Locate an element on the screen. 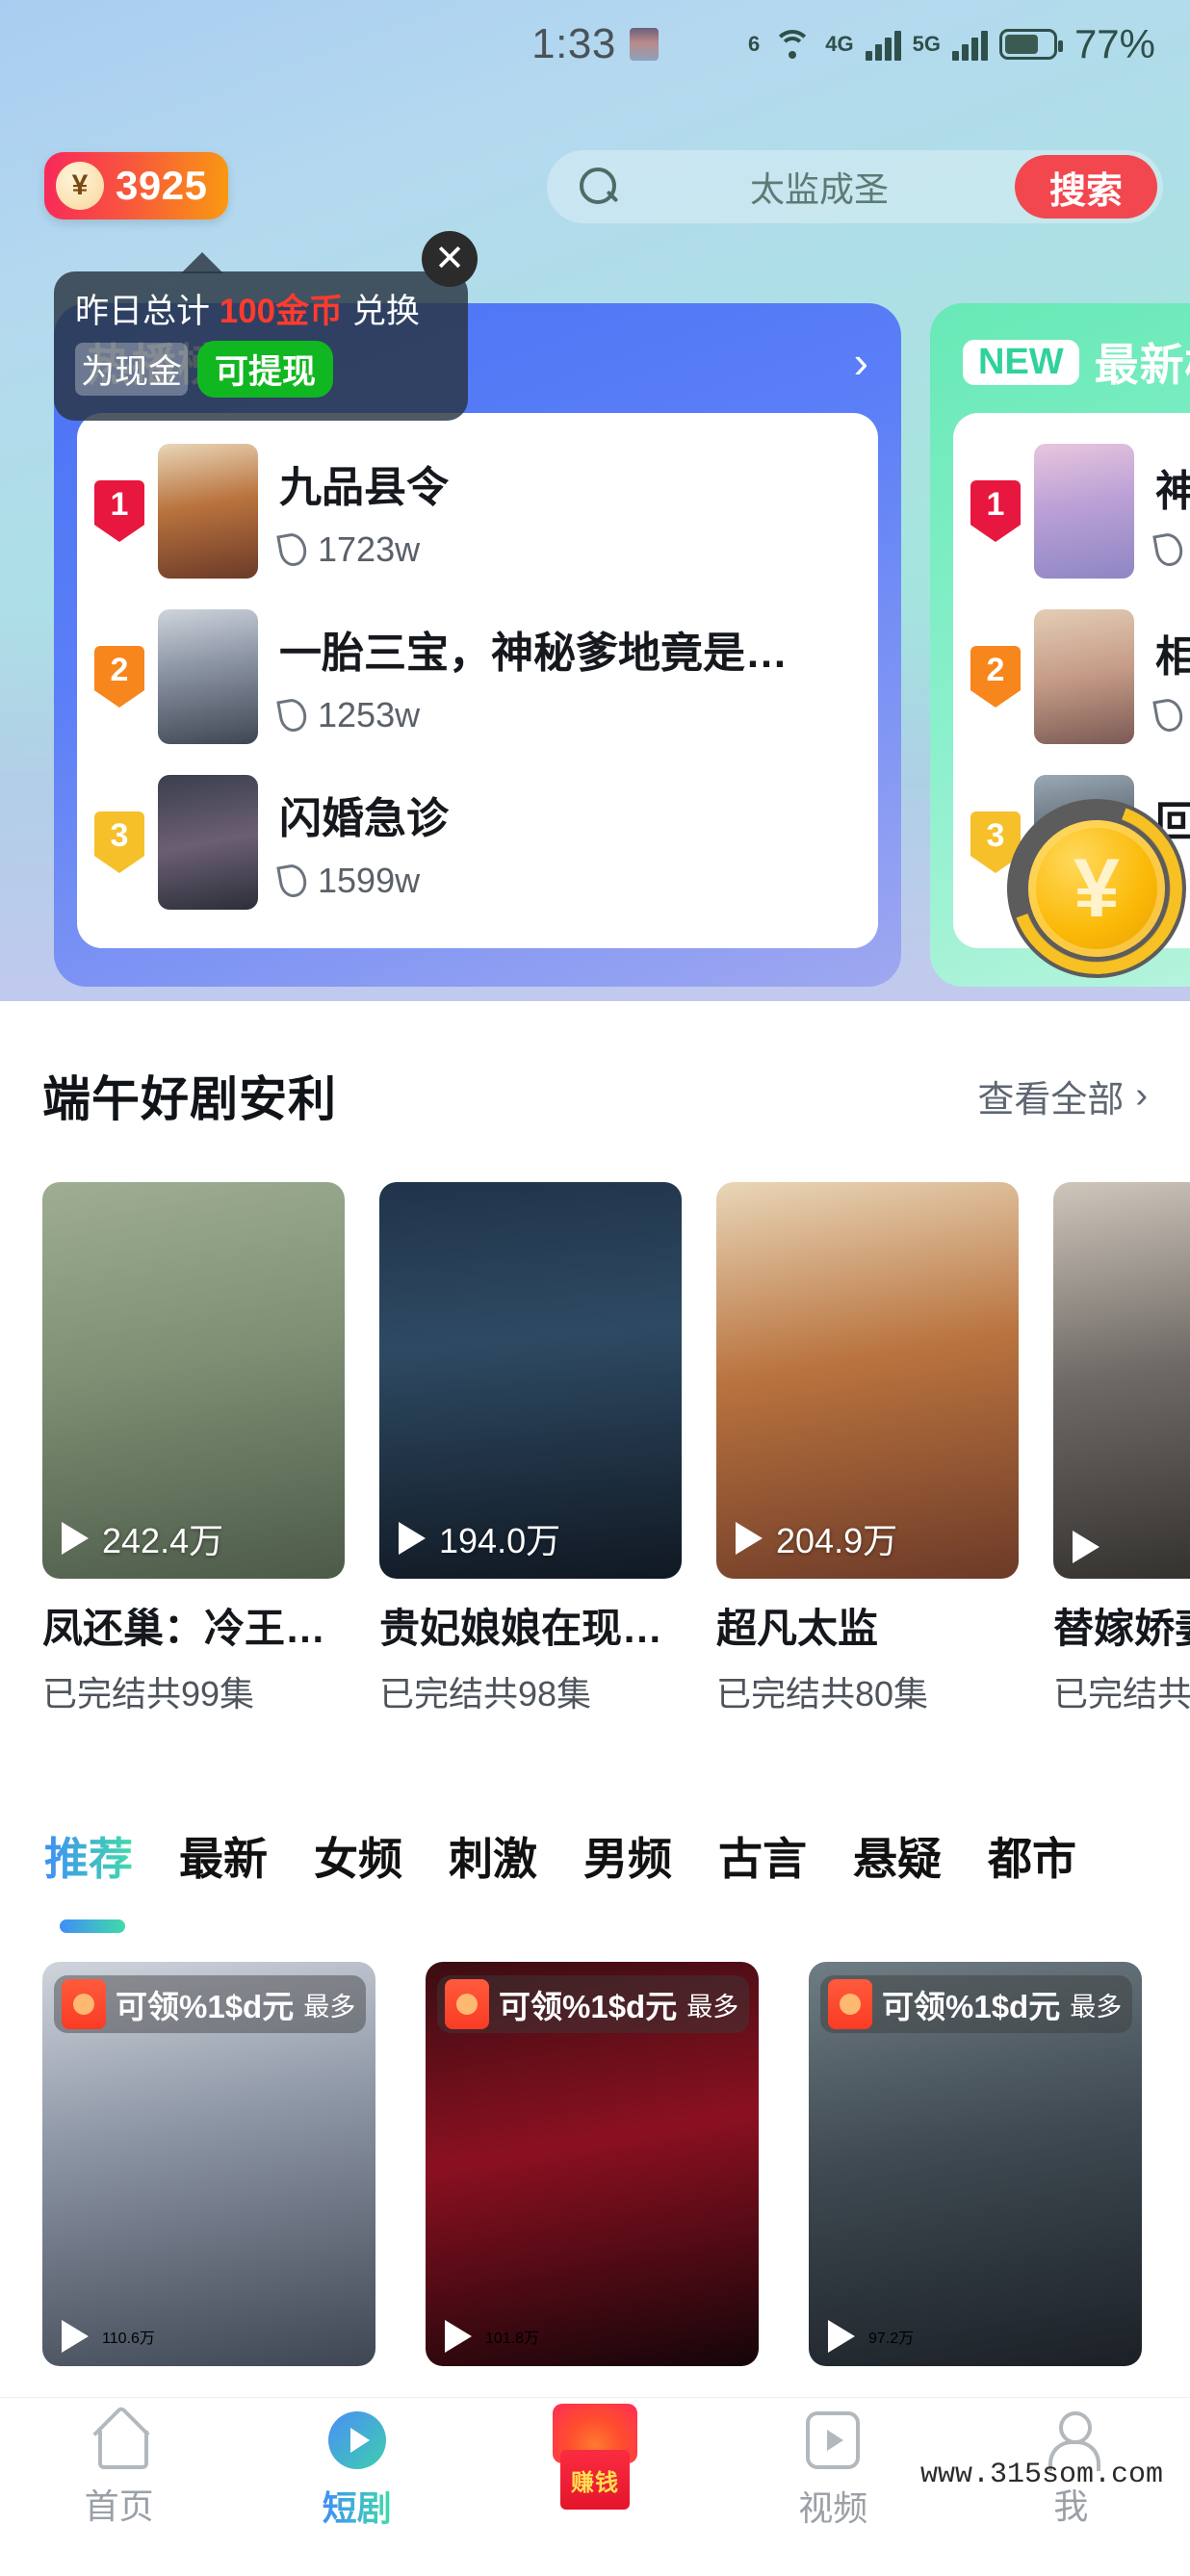  tab-newest: 最新 is located at coordinates (224, 1856).